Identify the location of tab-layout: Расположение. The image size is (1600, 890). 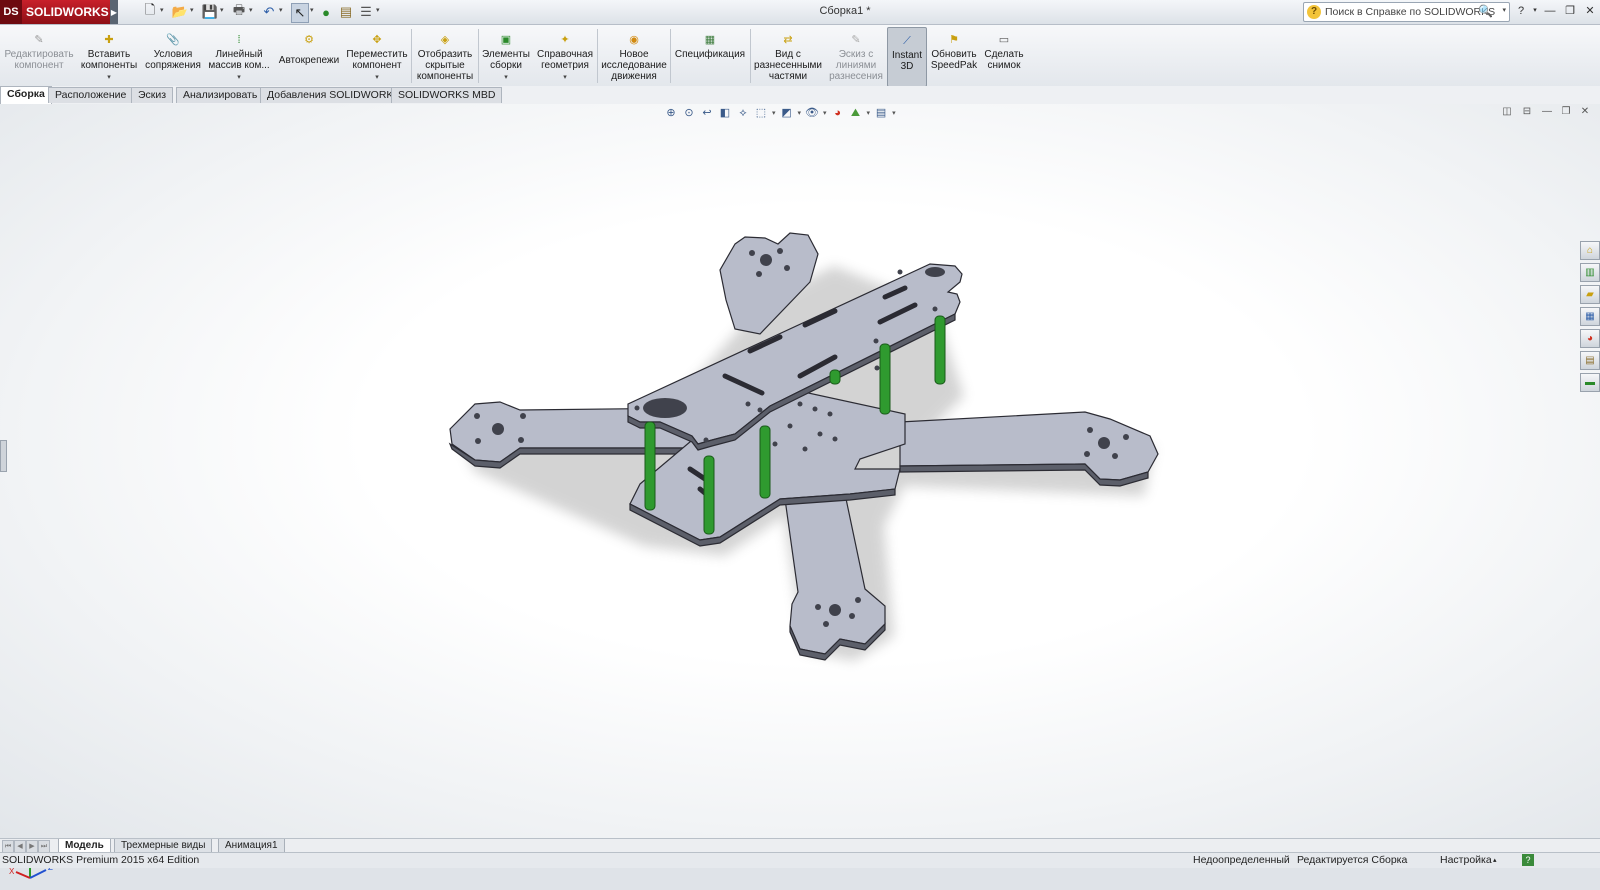
(91, 95).